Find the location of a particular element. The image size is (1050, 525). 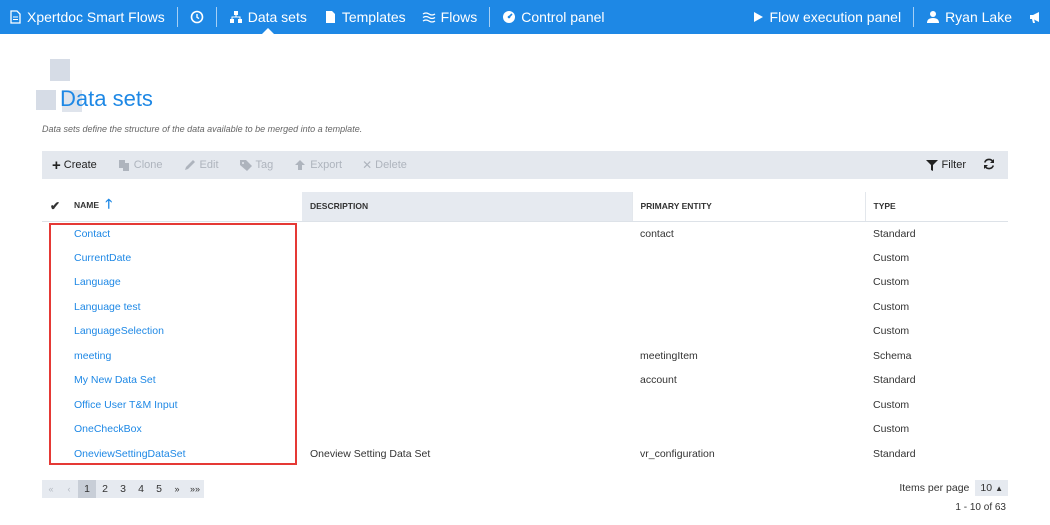

nav-templates: Templates is located at coordinates (364, 17).